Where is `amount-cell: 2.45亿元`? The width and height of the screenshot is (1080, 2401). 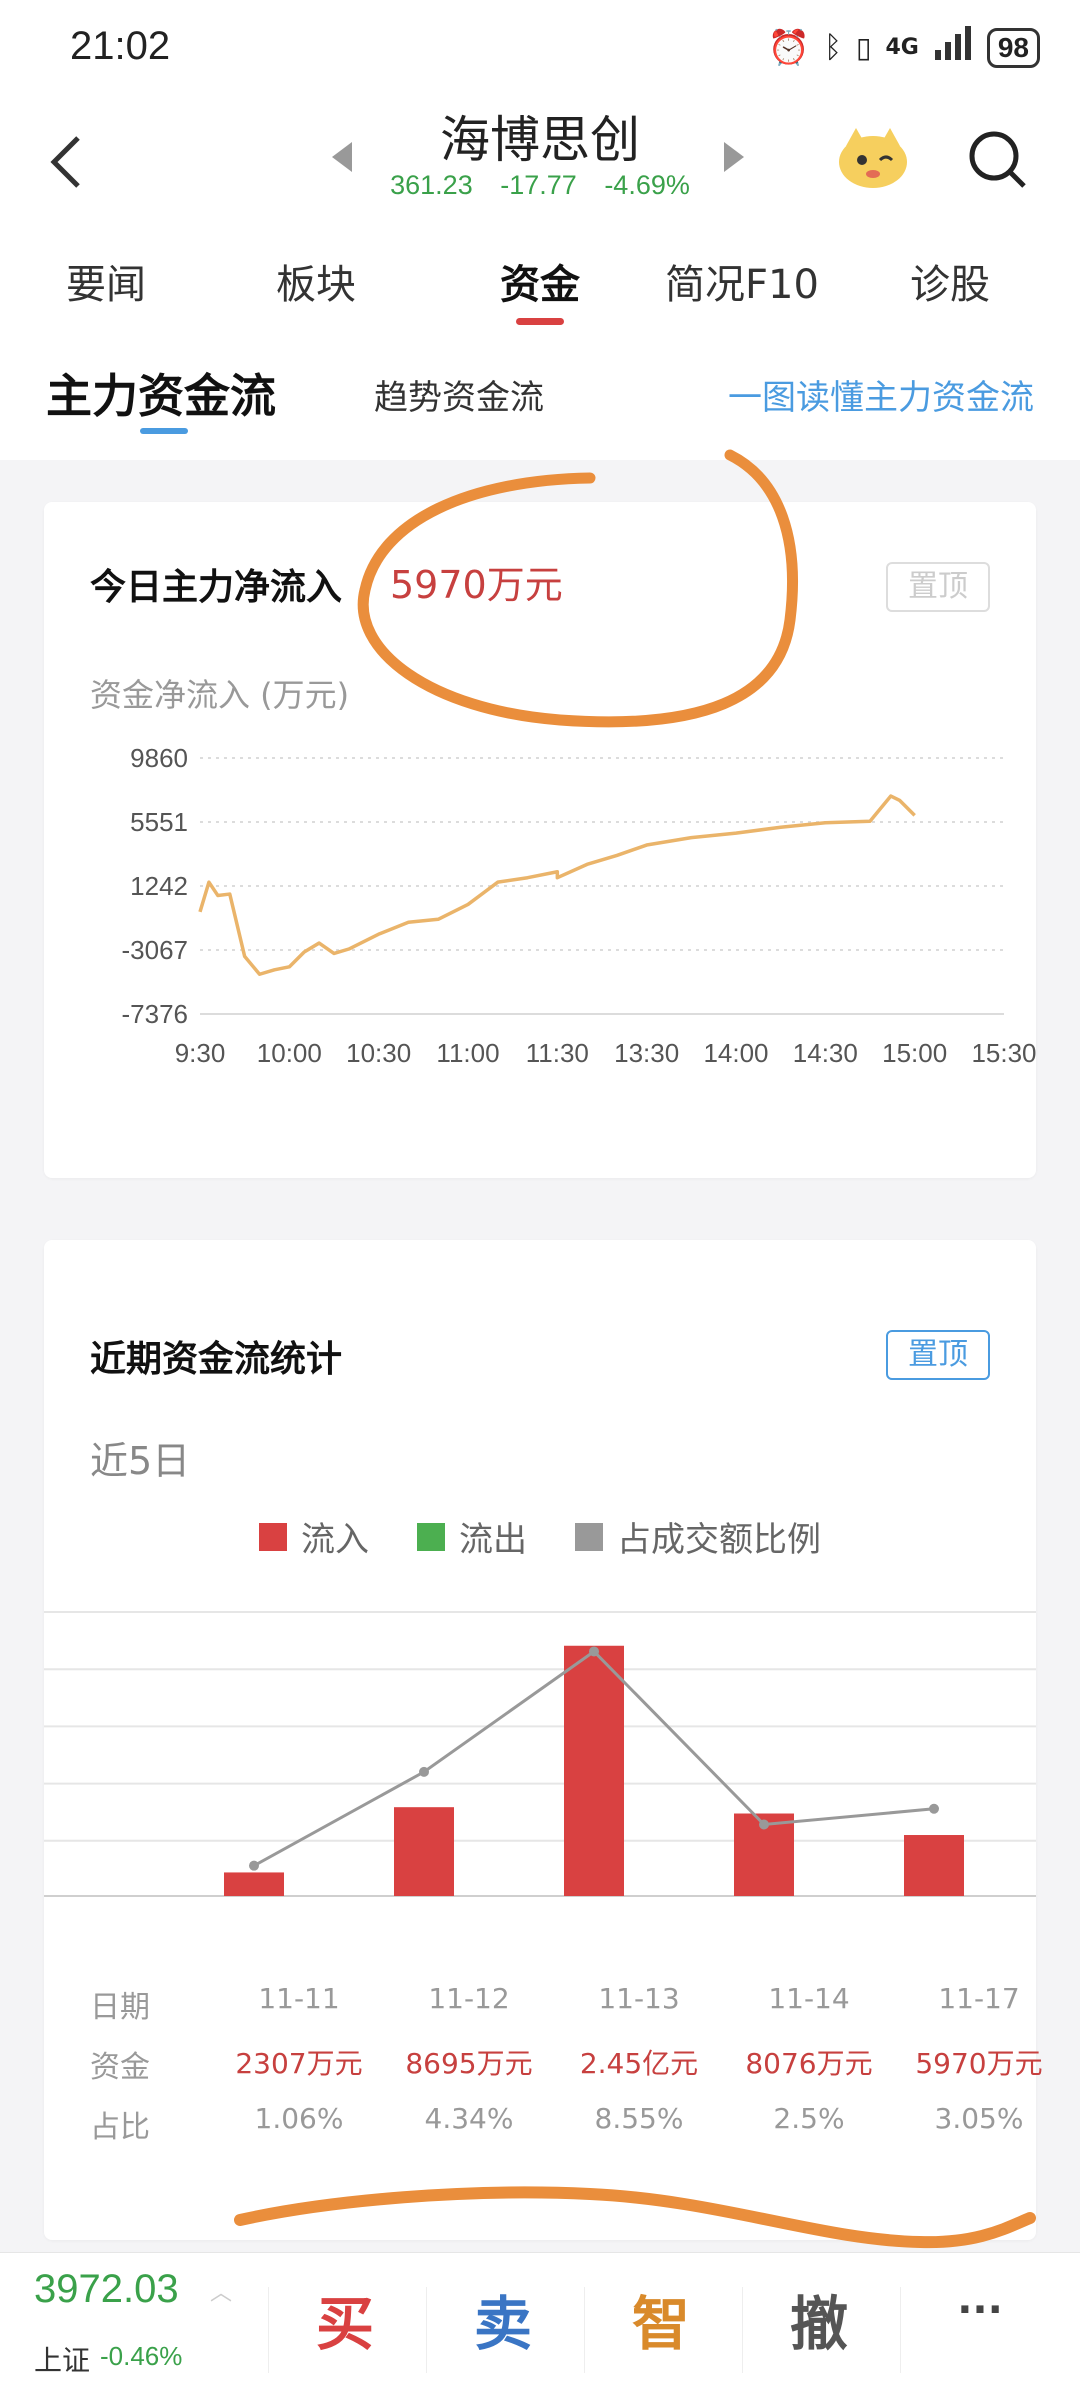 amount-cell: 2.45亿元 is located at coordinates (639, 2063).